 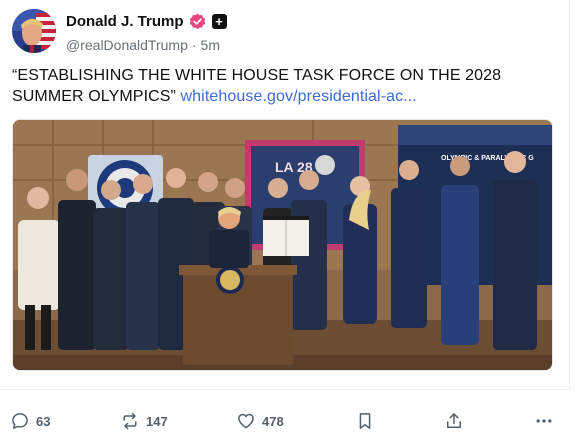 I want to click on author-name-row: Donald J. Trump +, so click(x=146, y=21).